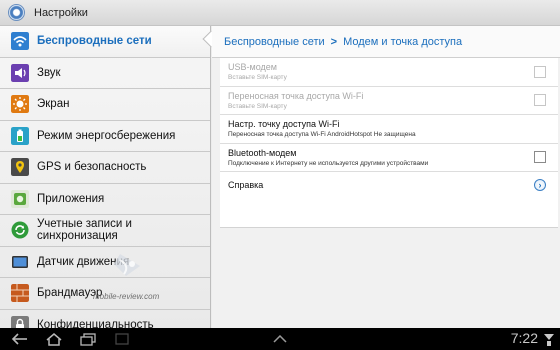 Image resolution: width=560 pixels, height=350 pixels. What do you see at coordinates (246, 185) in the screenshot?
I see `help-label: Справка` at bounding box center [246, 185].